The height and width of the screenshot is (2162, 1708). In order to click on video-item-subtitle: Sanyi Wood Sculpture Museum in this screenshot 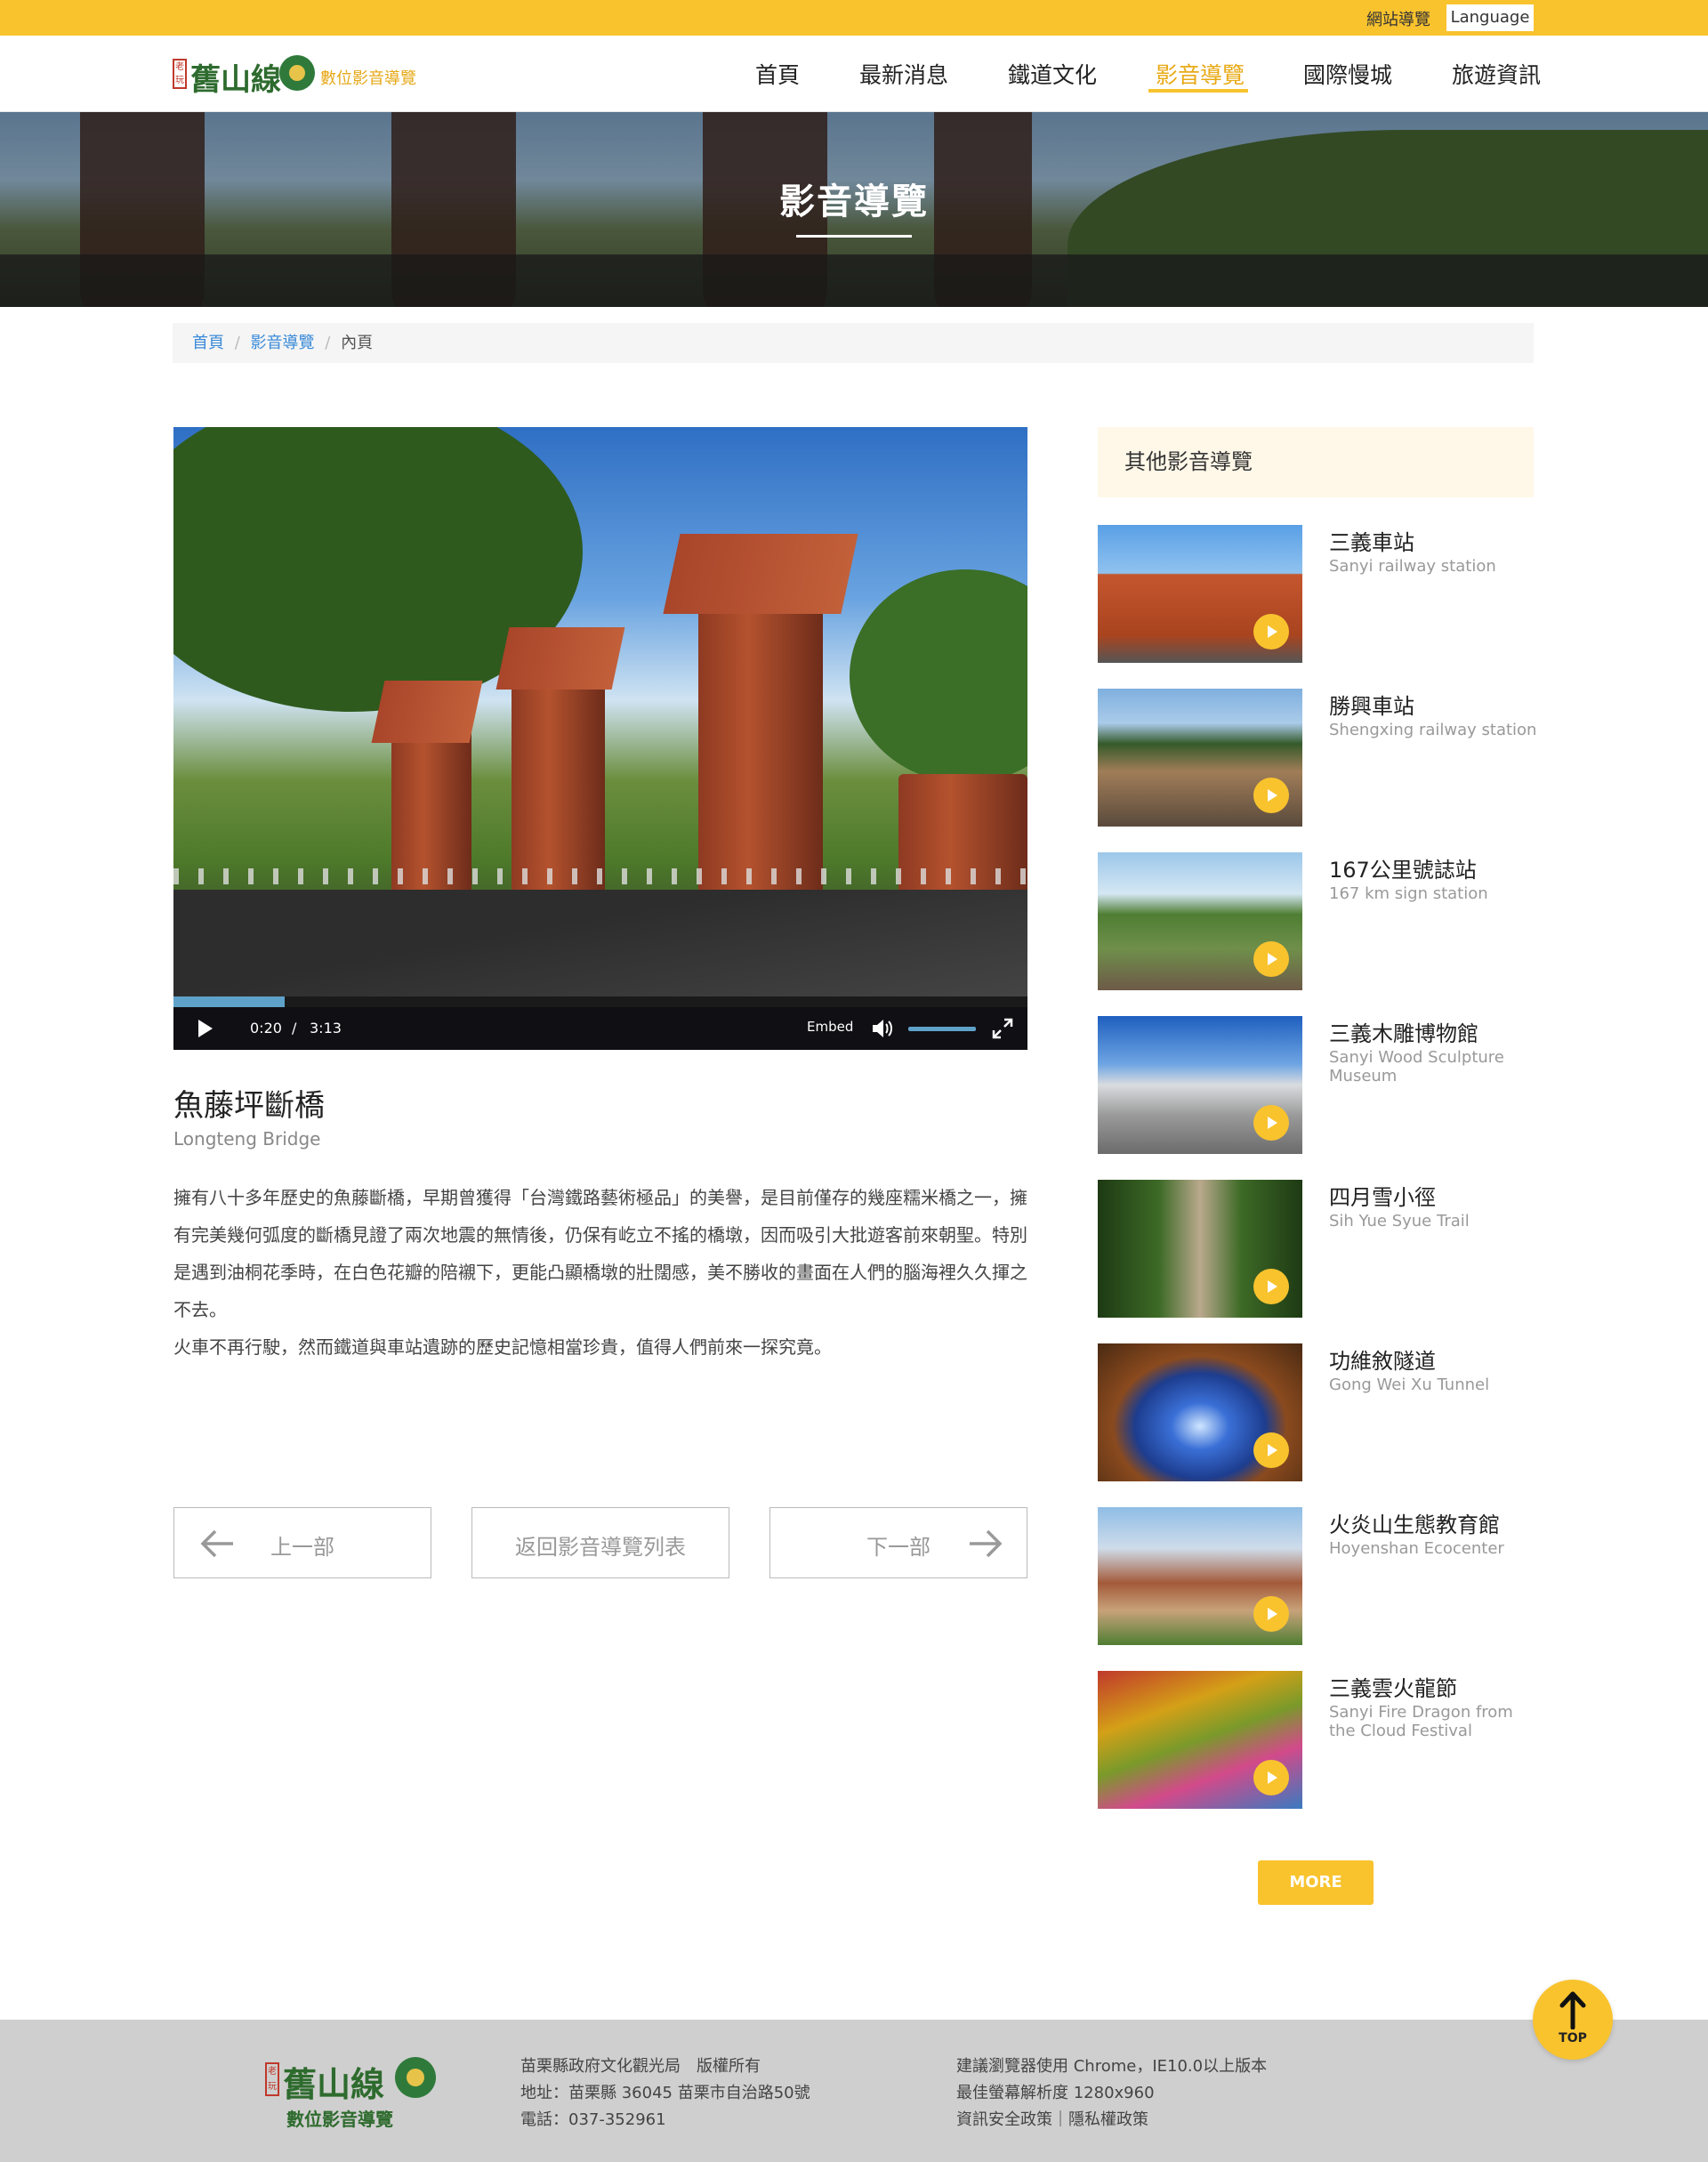, I will do `click(1416, 1067)`.